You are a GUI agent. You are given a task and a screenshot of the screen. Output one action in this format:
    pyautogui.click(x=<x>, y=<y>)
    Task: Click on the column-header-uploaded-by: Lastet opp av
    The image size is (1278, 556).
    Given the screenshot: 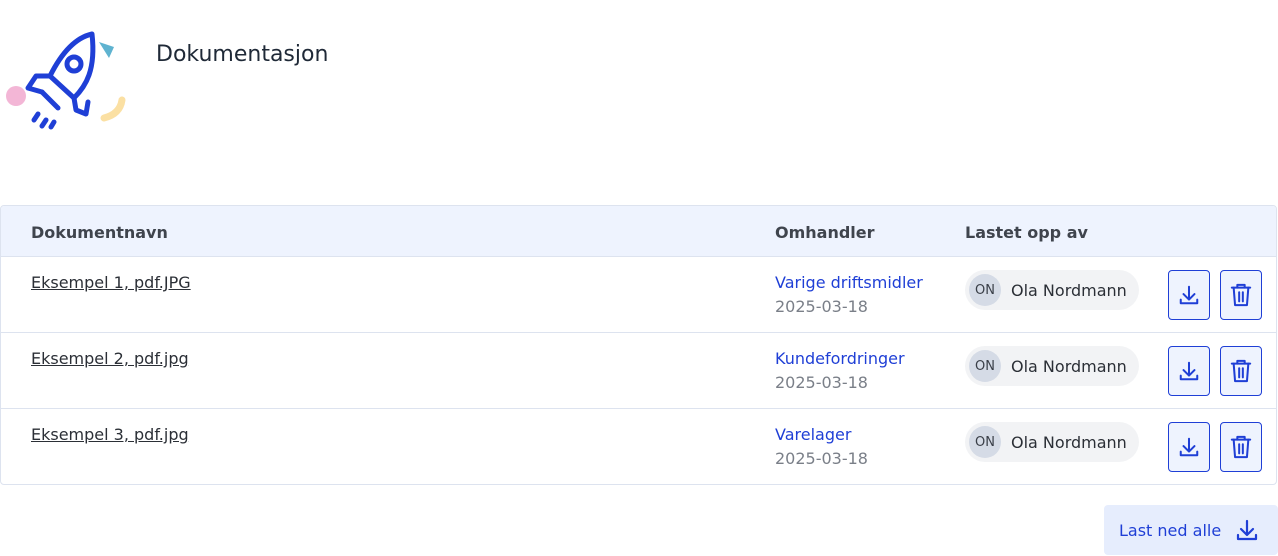 What is the action you would take?
    pyautogui.click(x=1026, y=232)
    